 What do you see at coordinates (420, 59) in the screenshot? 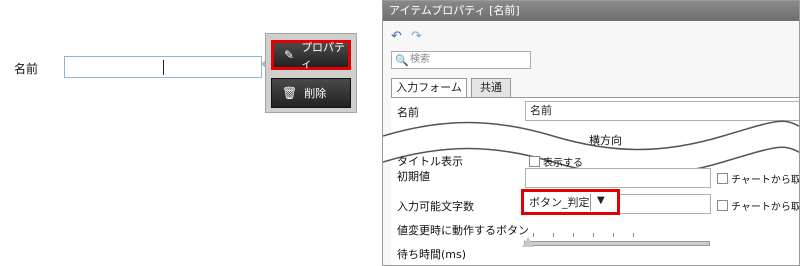
I see `search-placeholder: 検索` at bounding box center [420, 59].